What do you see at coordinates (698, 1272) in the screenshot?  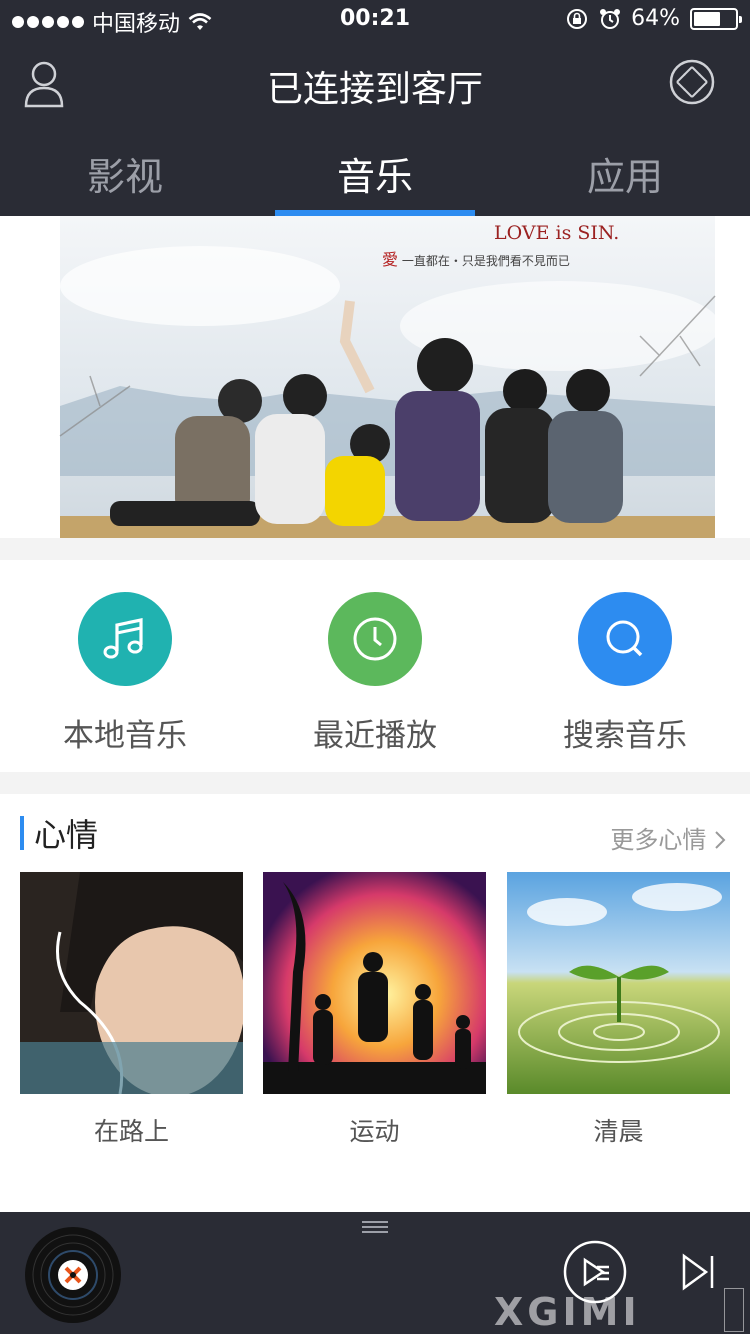 I see `next-track-icon` at bounding box center [698, 1272].